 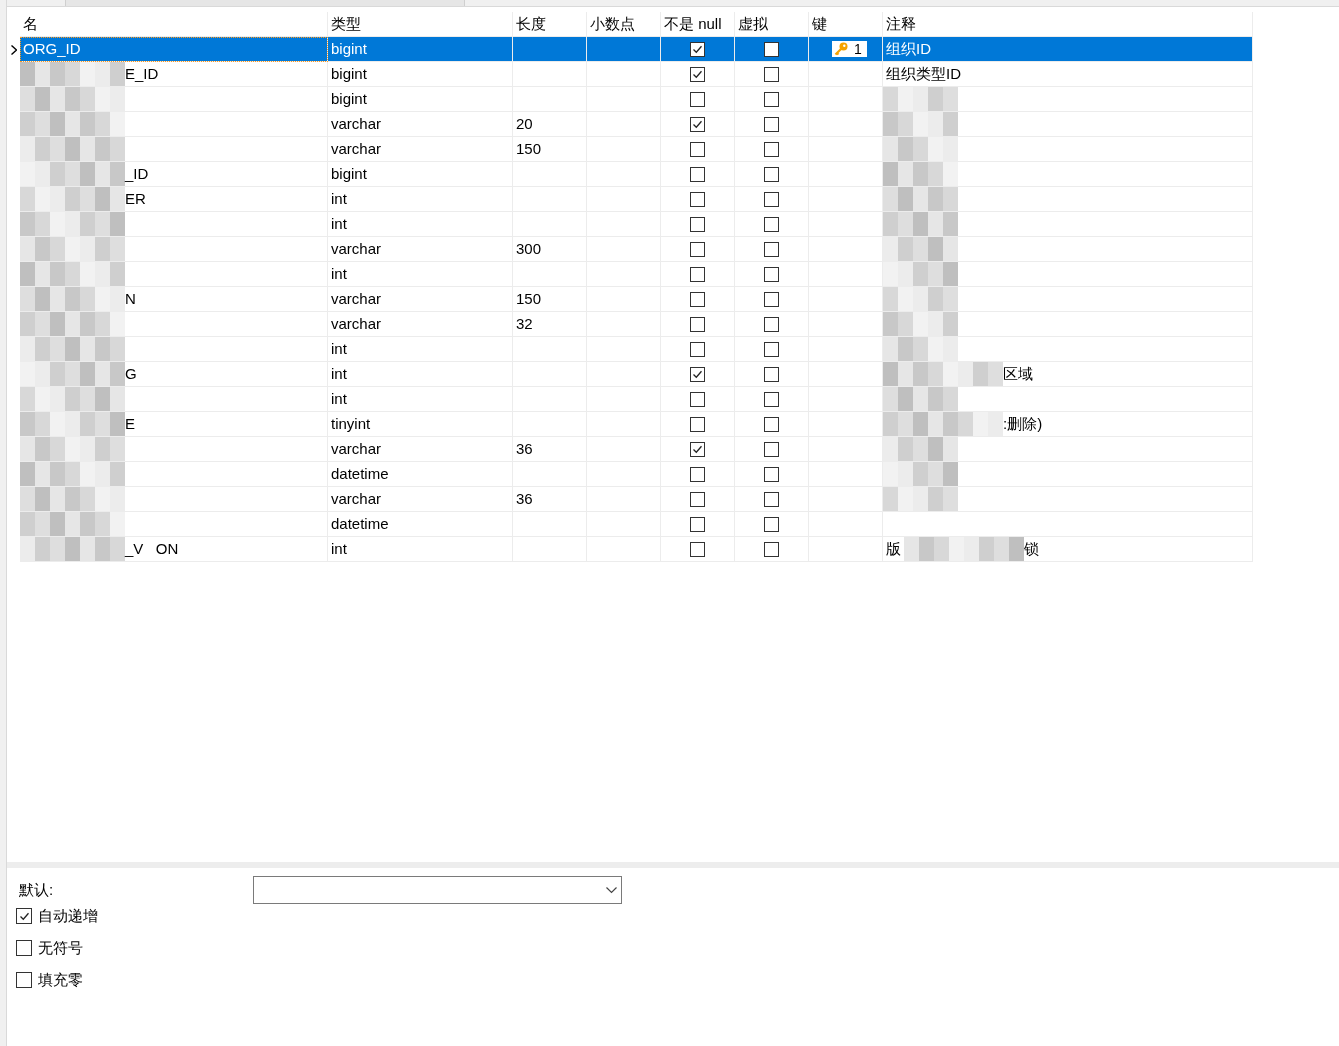 I want to click on name-cell: _V ON, so click(x=174, y=549).